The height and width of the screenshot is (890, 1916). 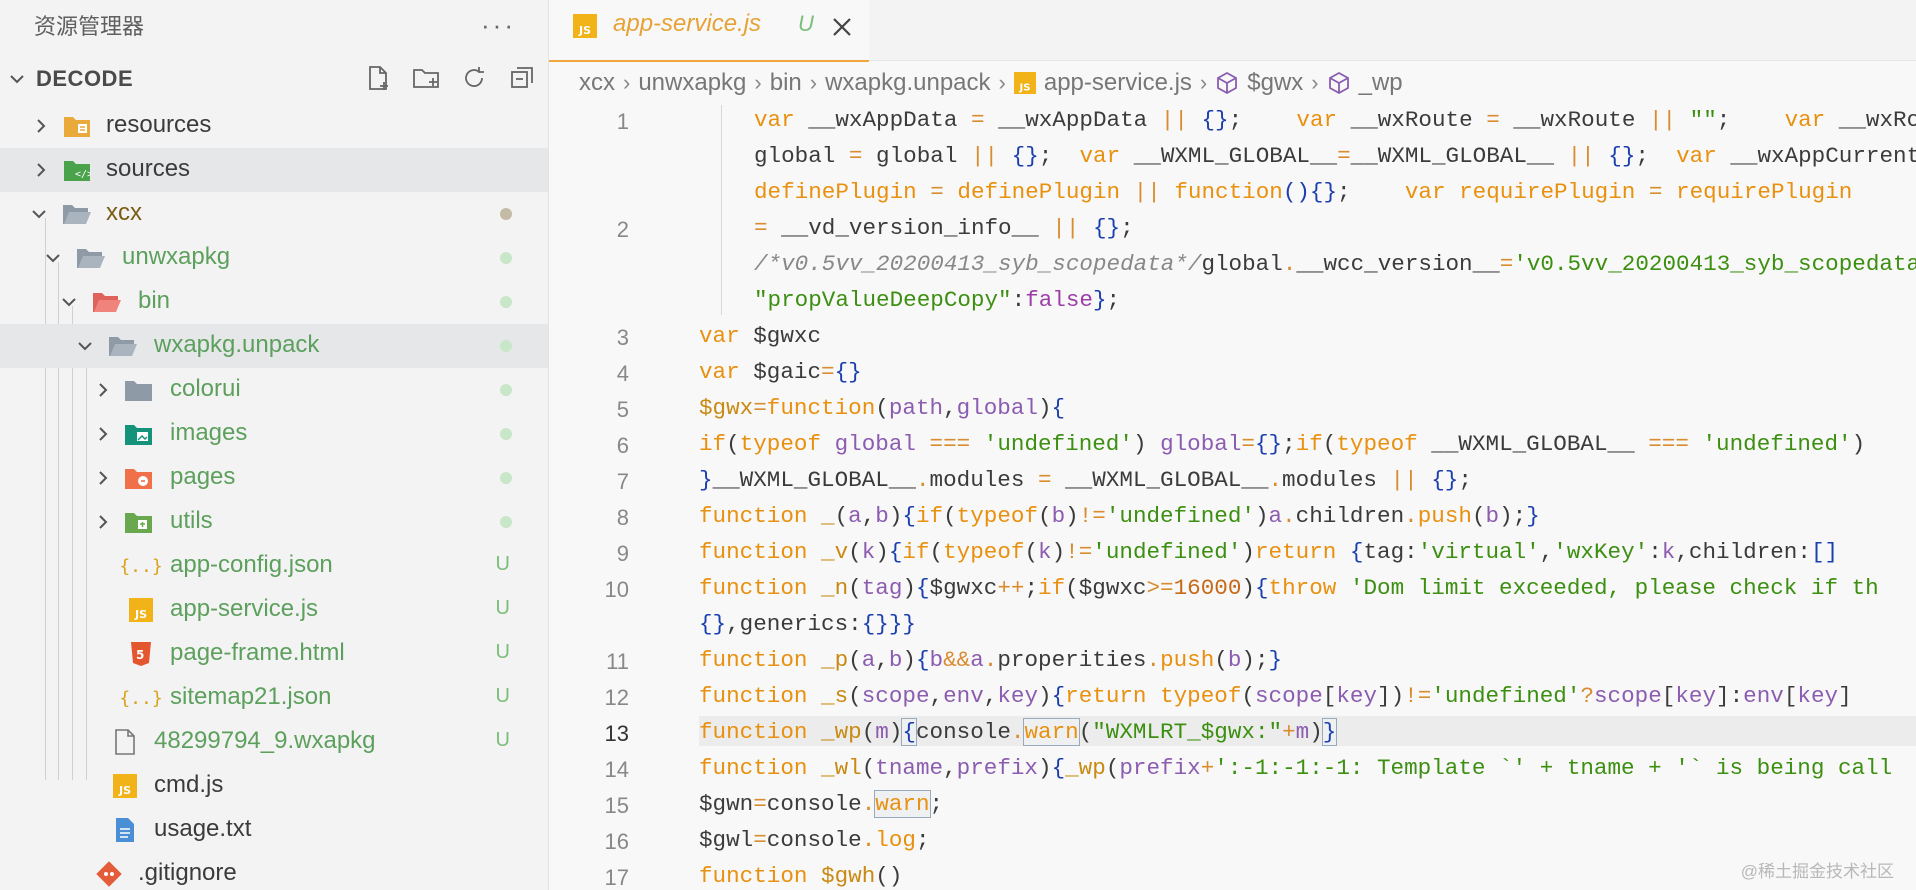 What do you see at coordinates (109, 874) in the screenshot?
I see `git-file-icon` at bounding box center [109, 874].